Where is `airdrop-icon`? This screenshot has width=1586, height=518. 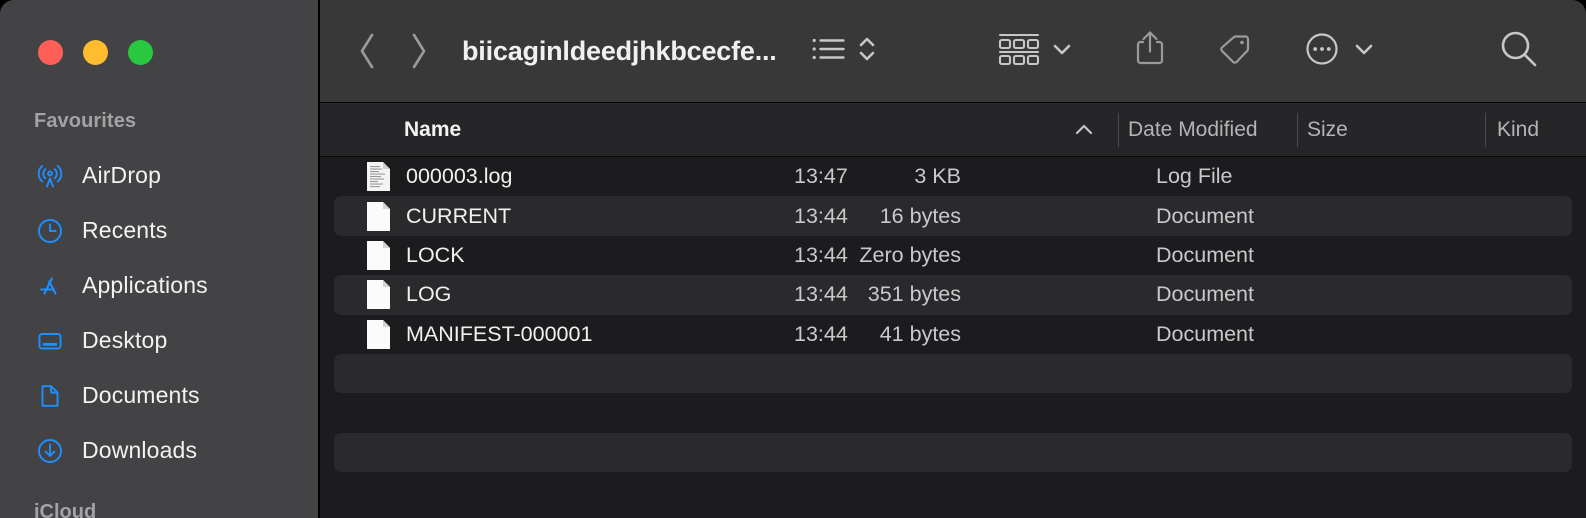 airdrop-icon is located at coordinates (50, 176).